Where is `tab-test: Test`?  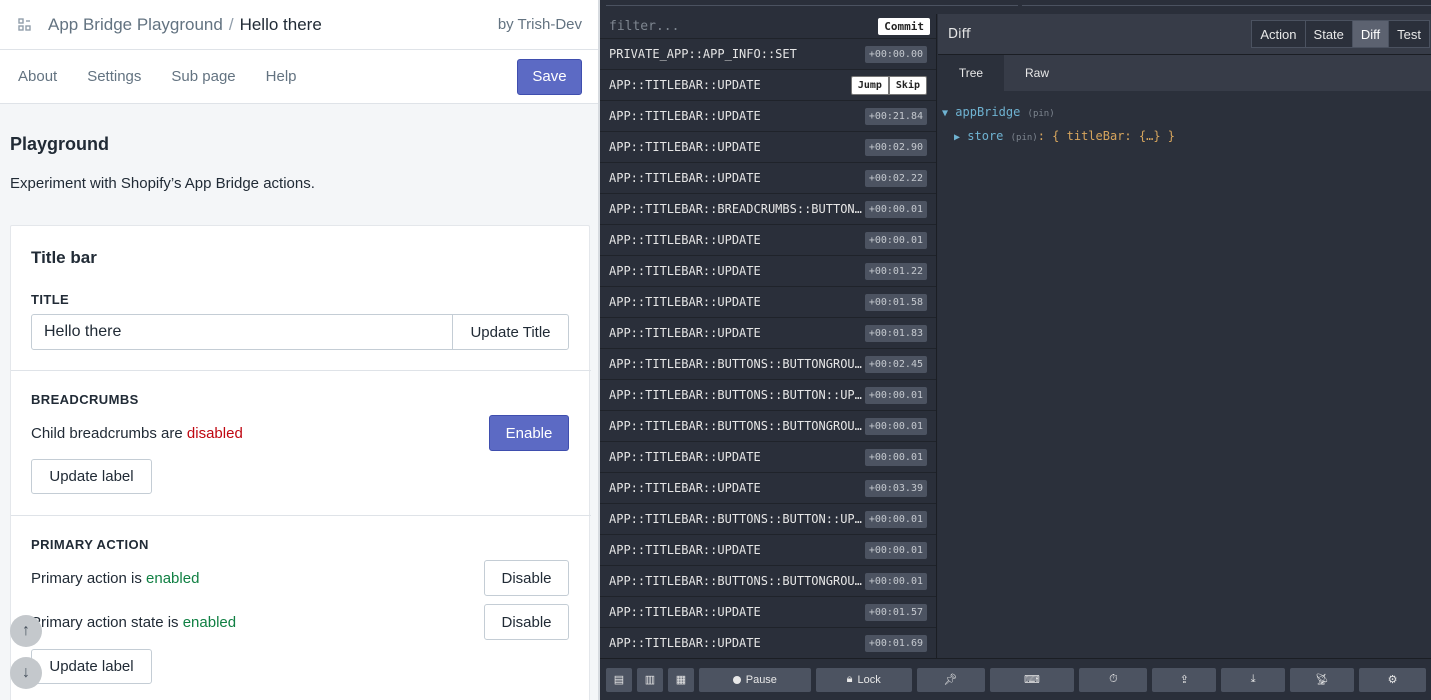 tab-test: Test is located at coordinates (1409, 34).